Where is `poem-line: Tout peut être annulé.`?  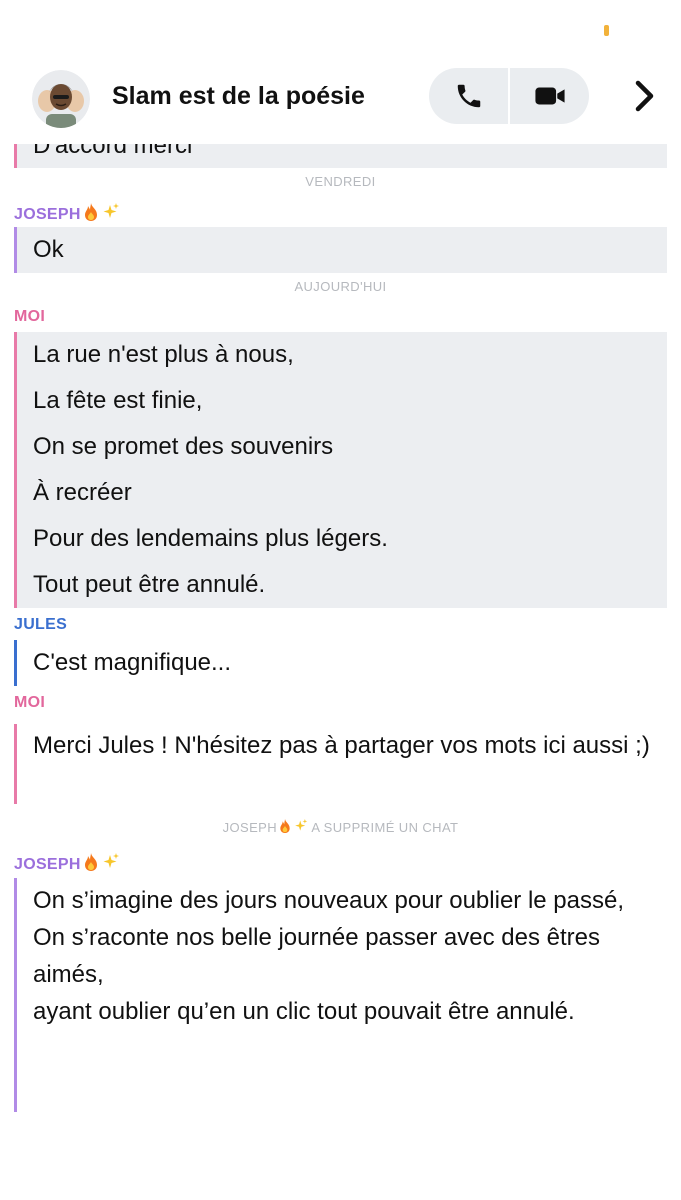 poem-line: Tout peut être annulé. is located at coordinates (149, 584).